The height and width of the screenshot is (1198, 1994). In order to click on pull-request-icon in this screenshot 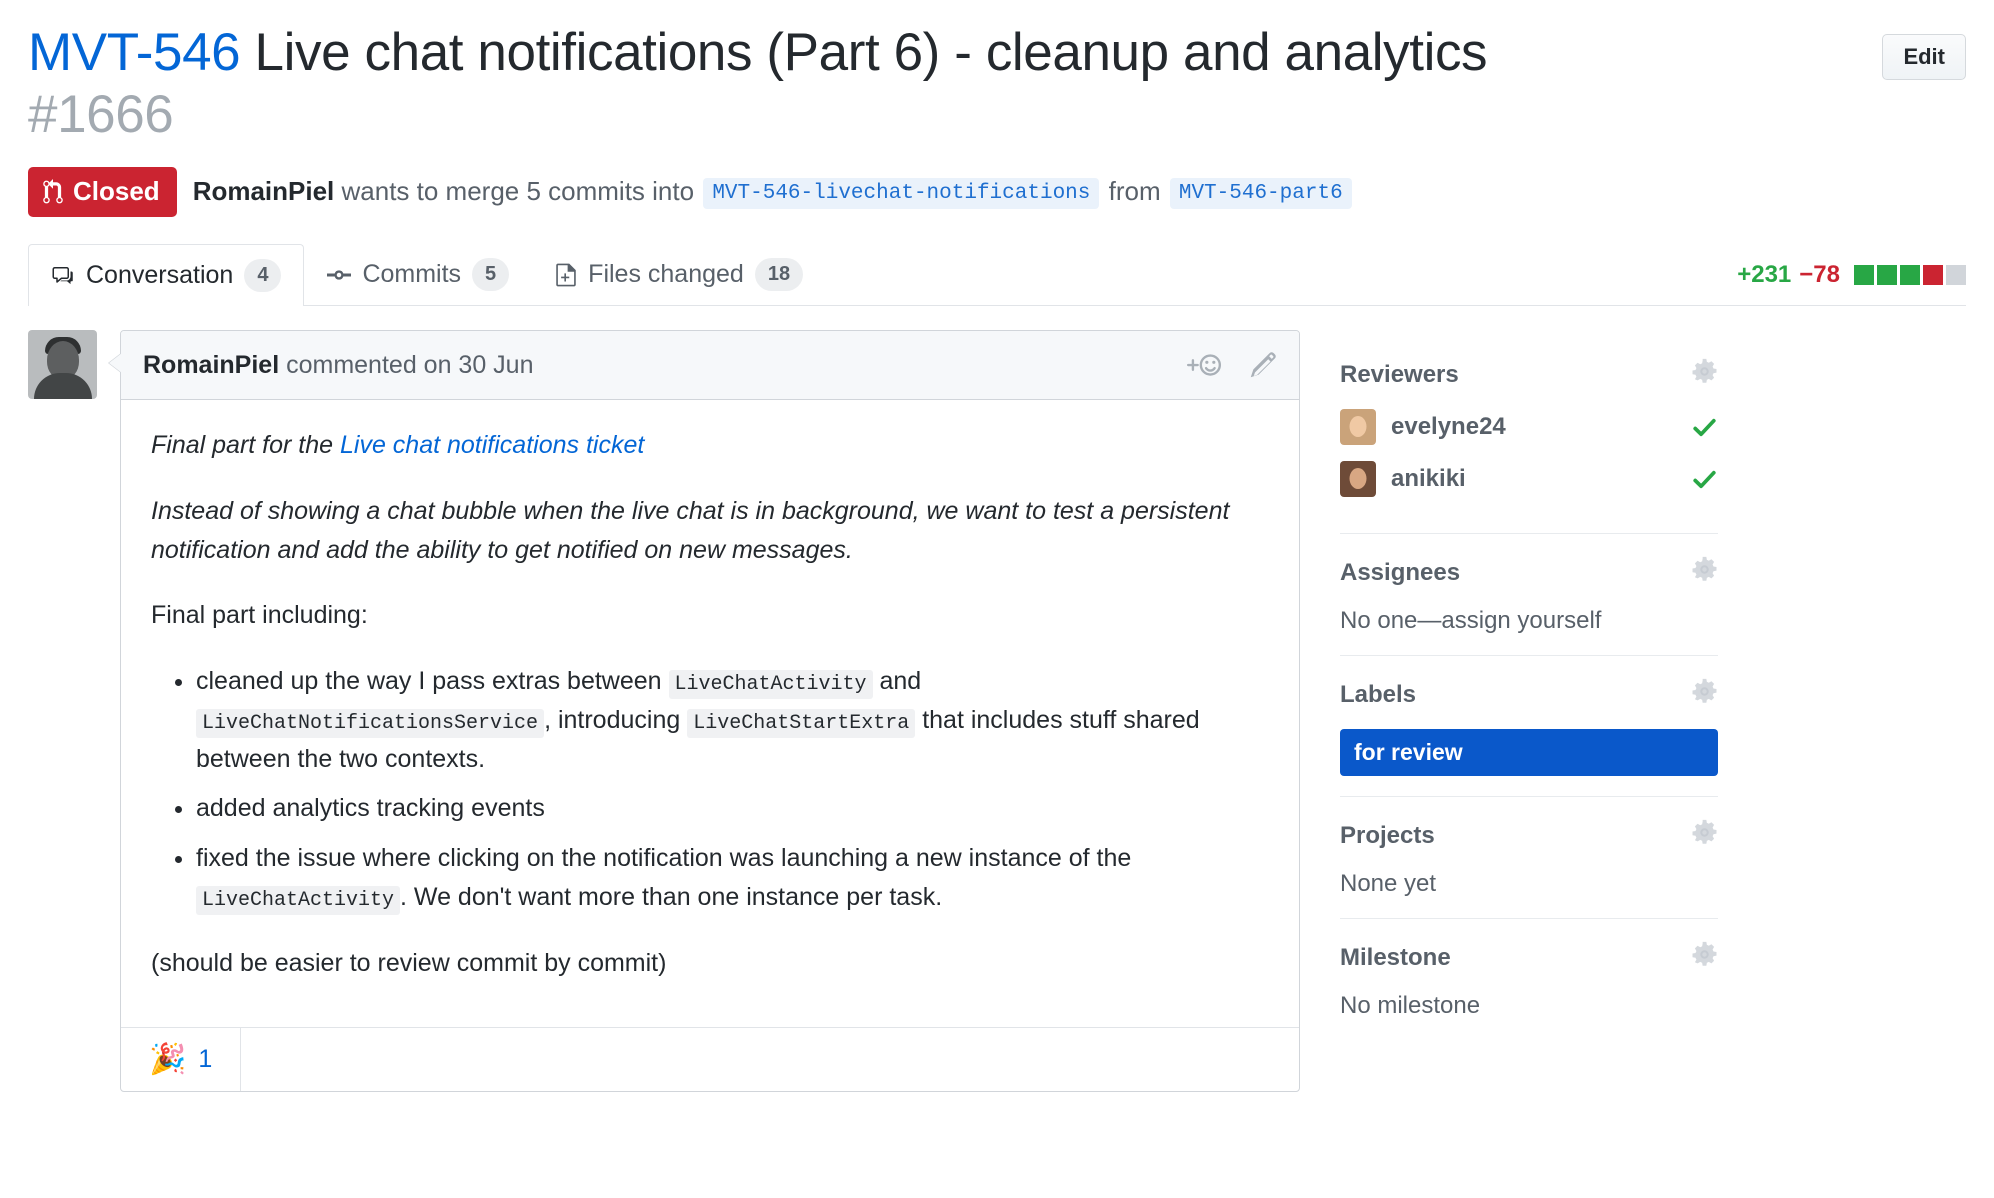, I will do `click(53, 190)`.